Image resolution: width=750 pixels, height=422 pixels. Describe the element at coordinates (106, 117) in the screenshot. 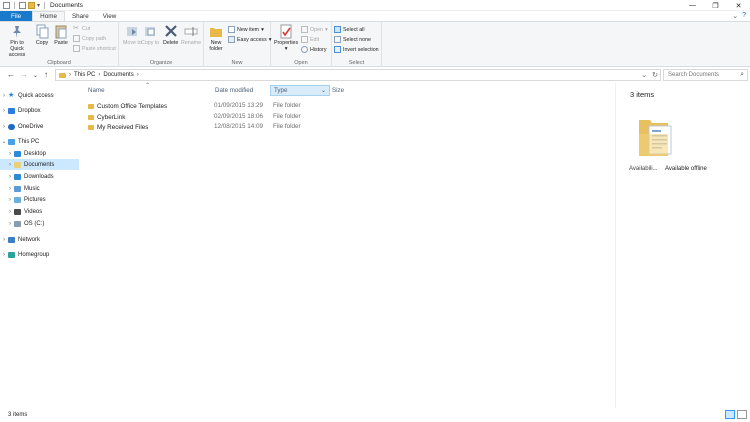

I see `table-row: CyberLink` at that location.